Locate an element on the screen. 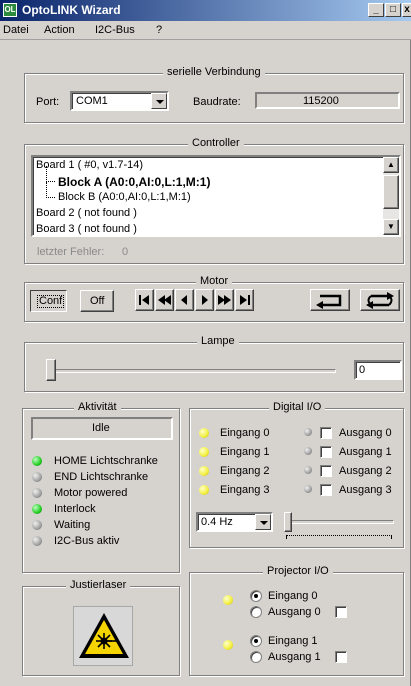 This screenshot has height=686, width=411. projector-output-label: Ausgang 0 is located at coordinates (294, 612).